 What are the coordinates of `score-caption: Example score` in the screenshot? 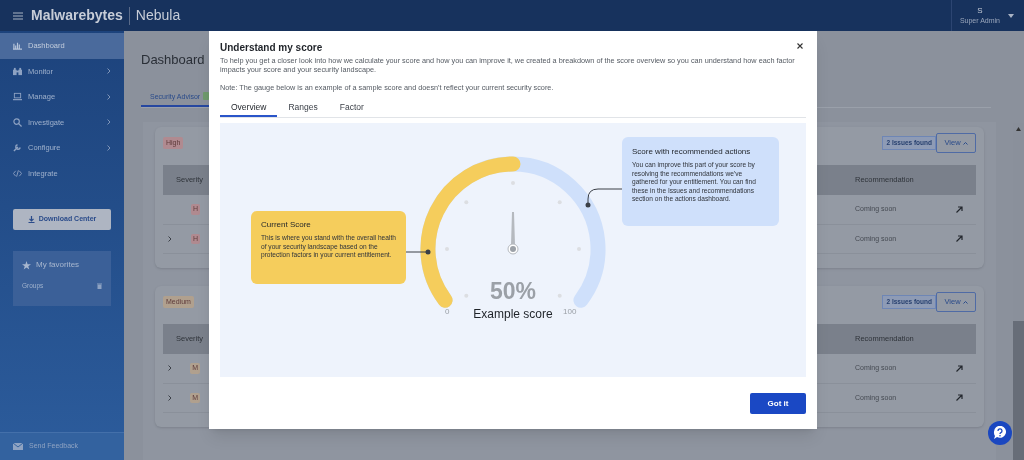 It's located at (513, 314).